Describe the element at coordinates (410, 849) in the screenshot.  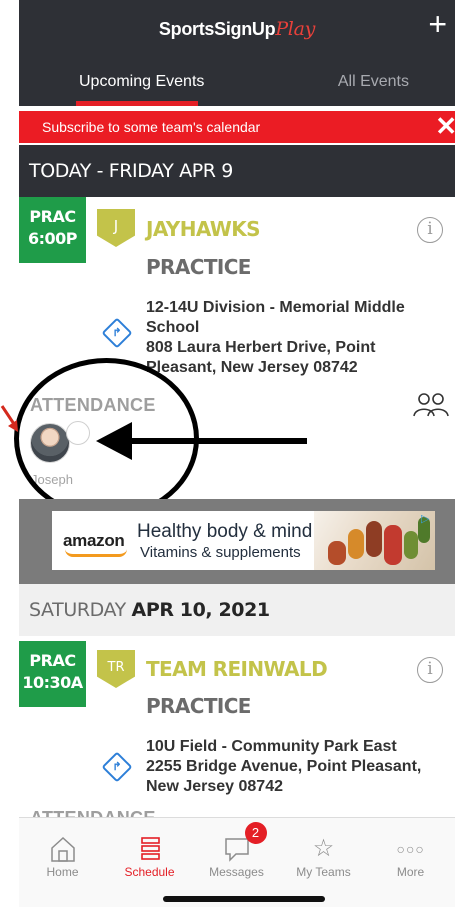
I see `more-icon: ○○○` at that location.